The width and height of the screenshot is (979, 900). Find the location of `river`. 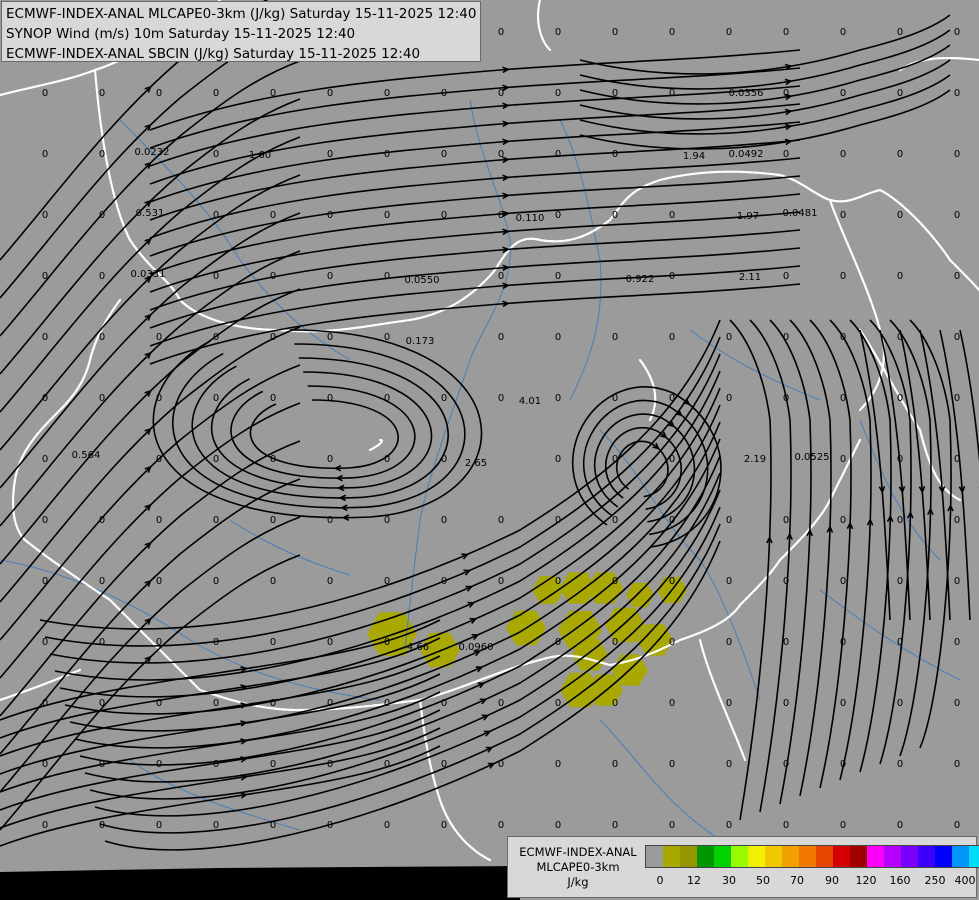

river is located at coordinates (900, 490).